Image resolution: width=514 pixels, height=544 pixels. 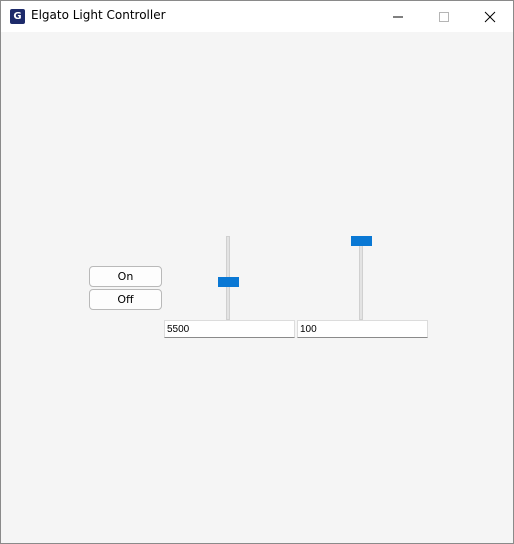 I want to click on window-title: Elgato Light Controller, so click(x=98, y=15).